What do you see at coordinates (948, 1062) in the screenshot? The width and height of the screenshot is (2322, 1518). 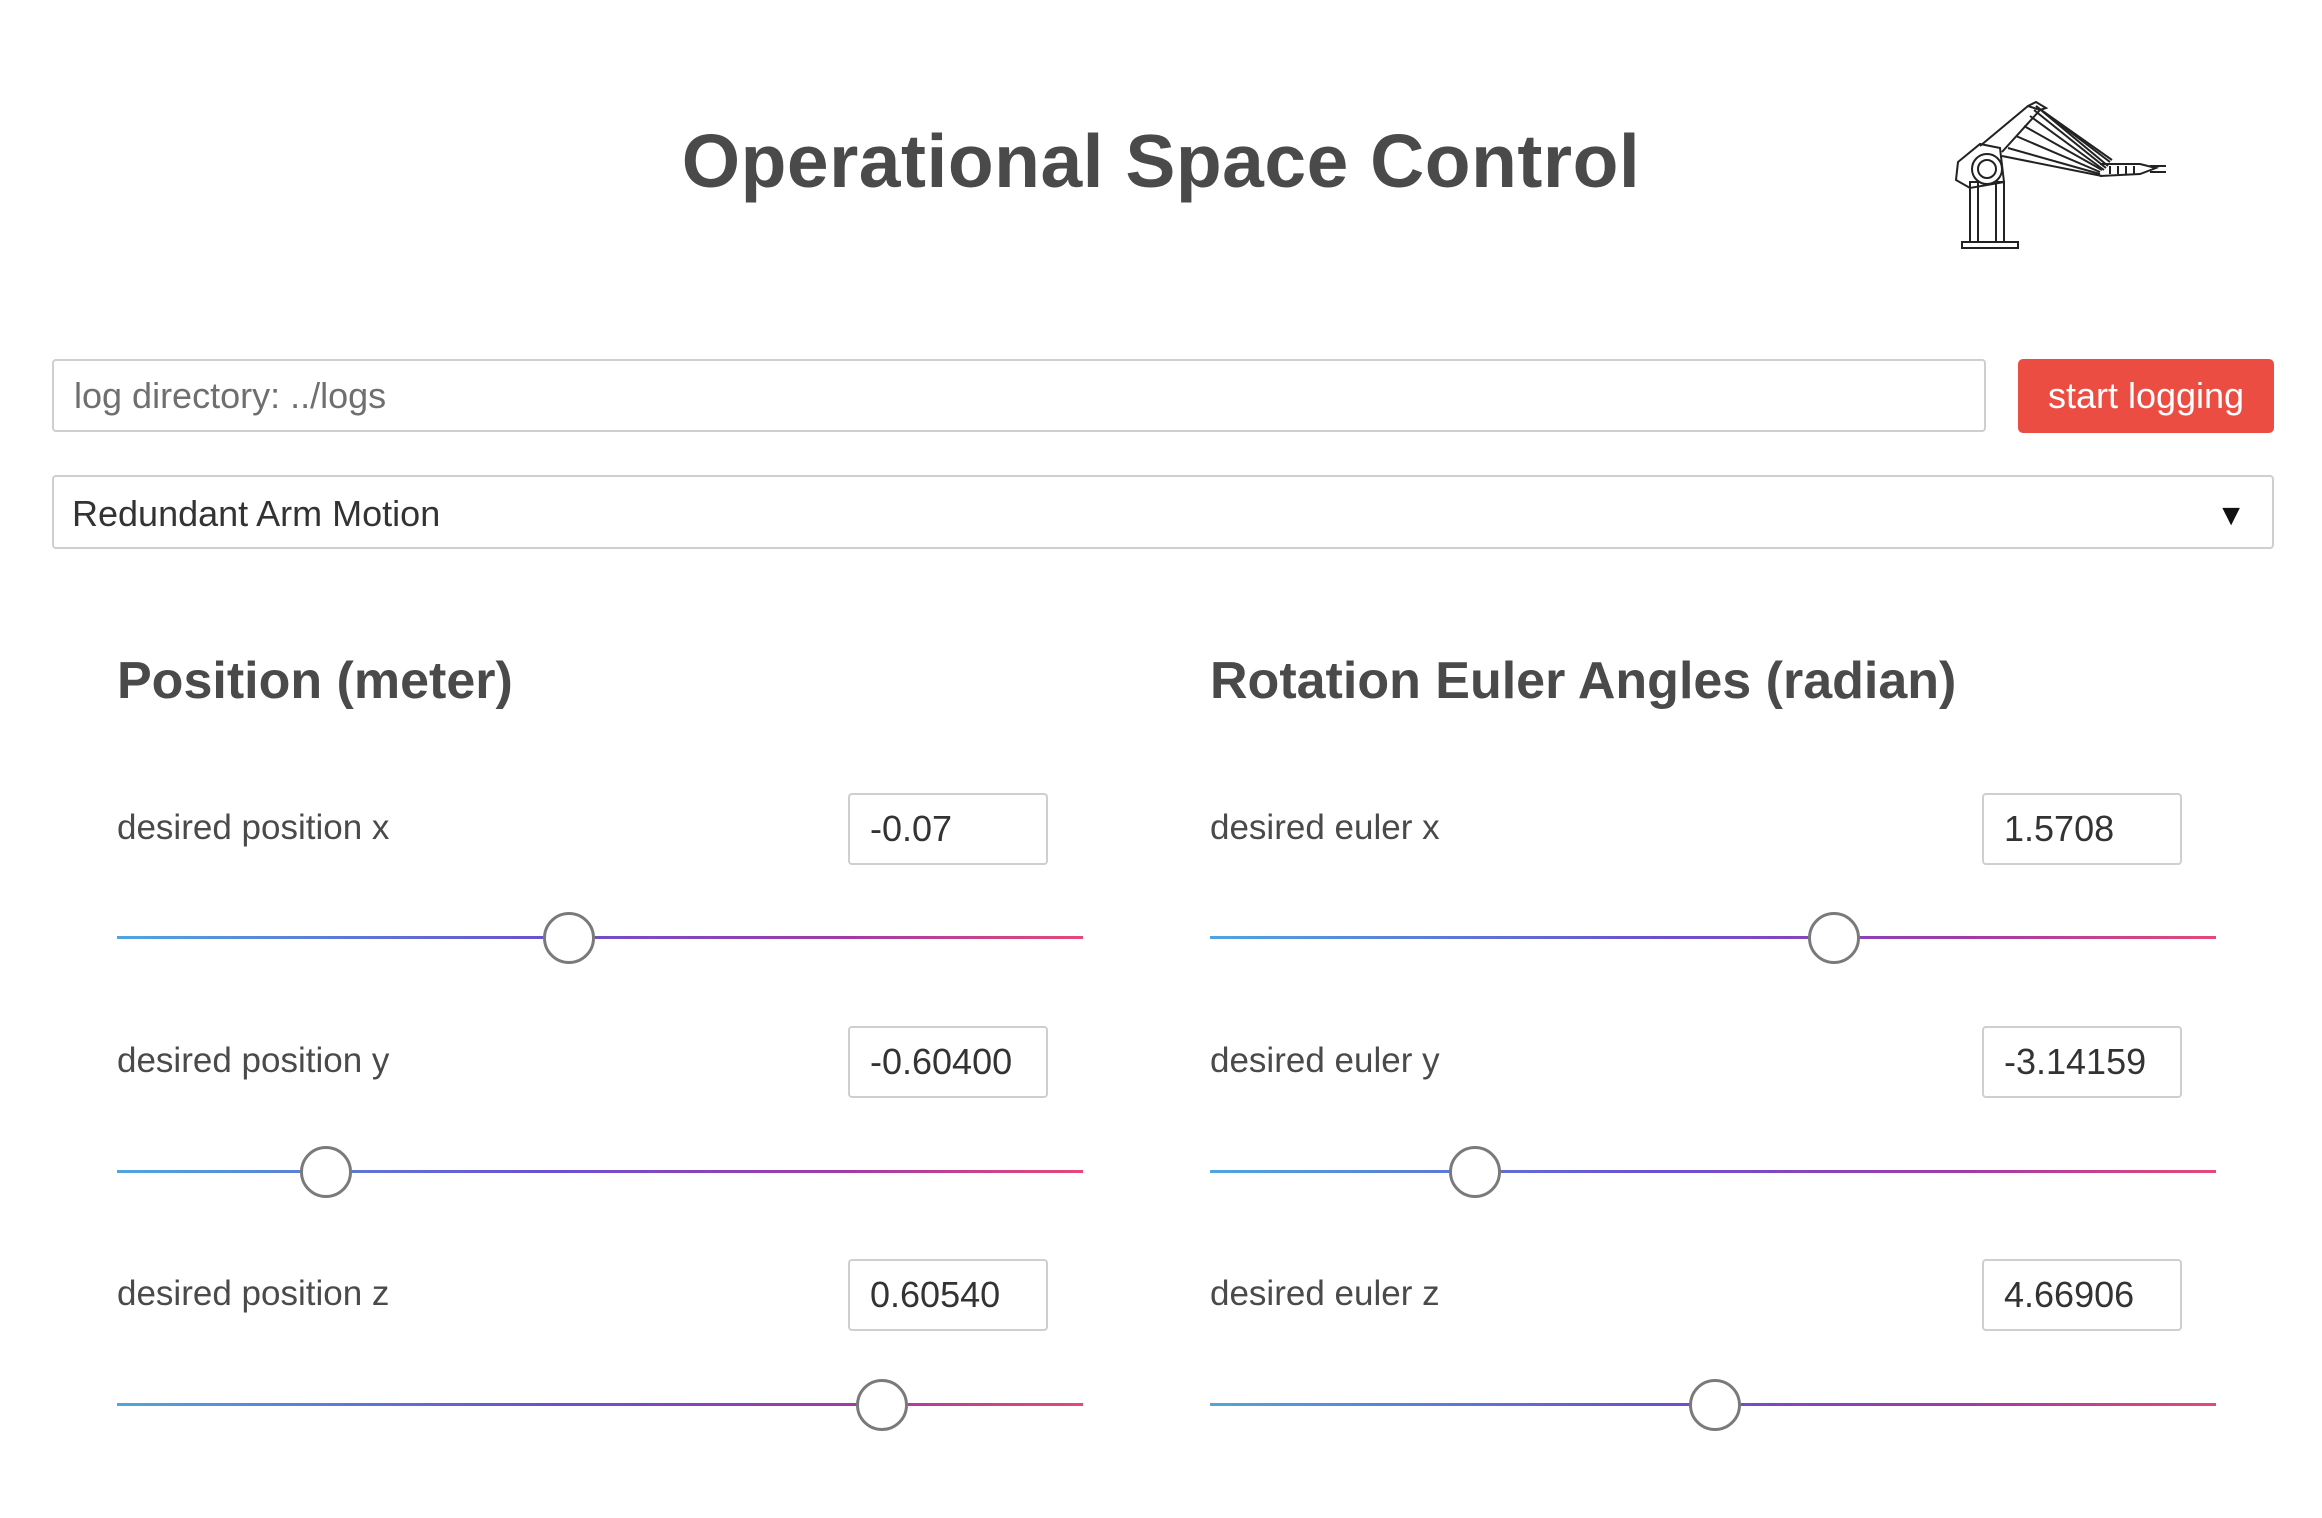 I see `position-y-input` at bounding box center [948, 1062].